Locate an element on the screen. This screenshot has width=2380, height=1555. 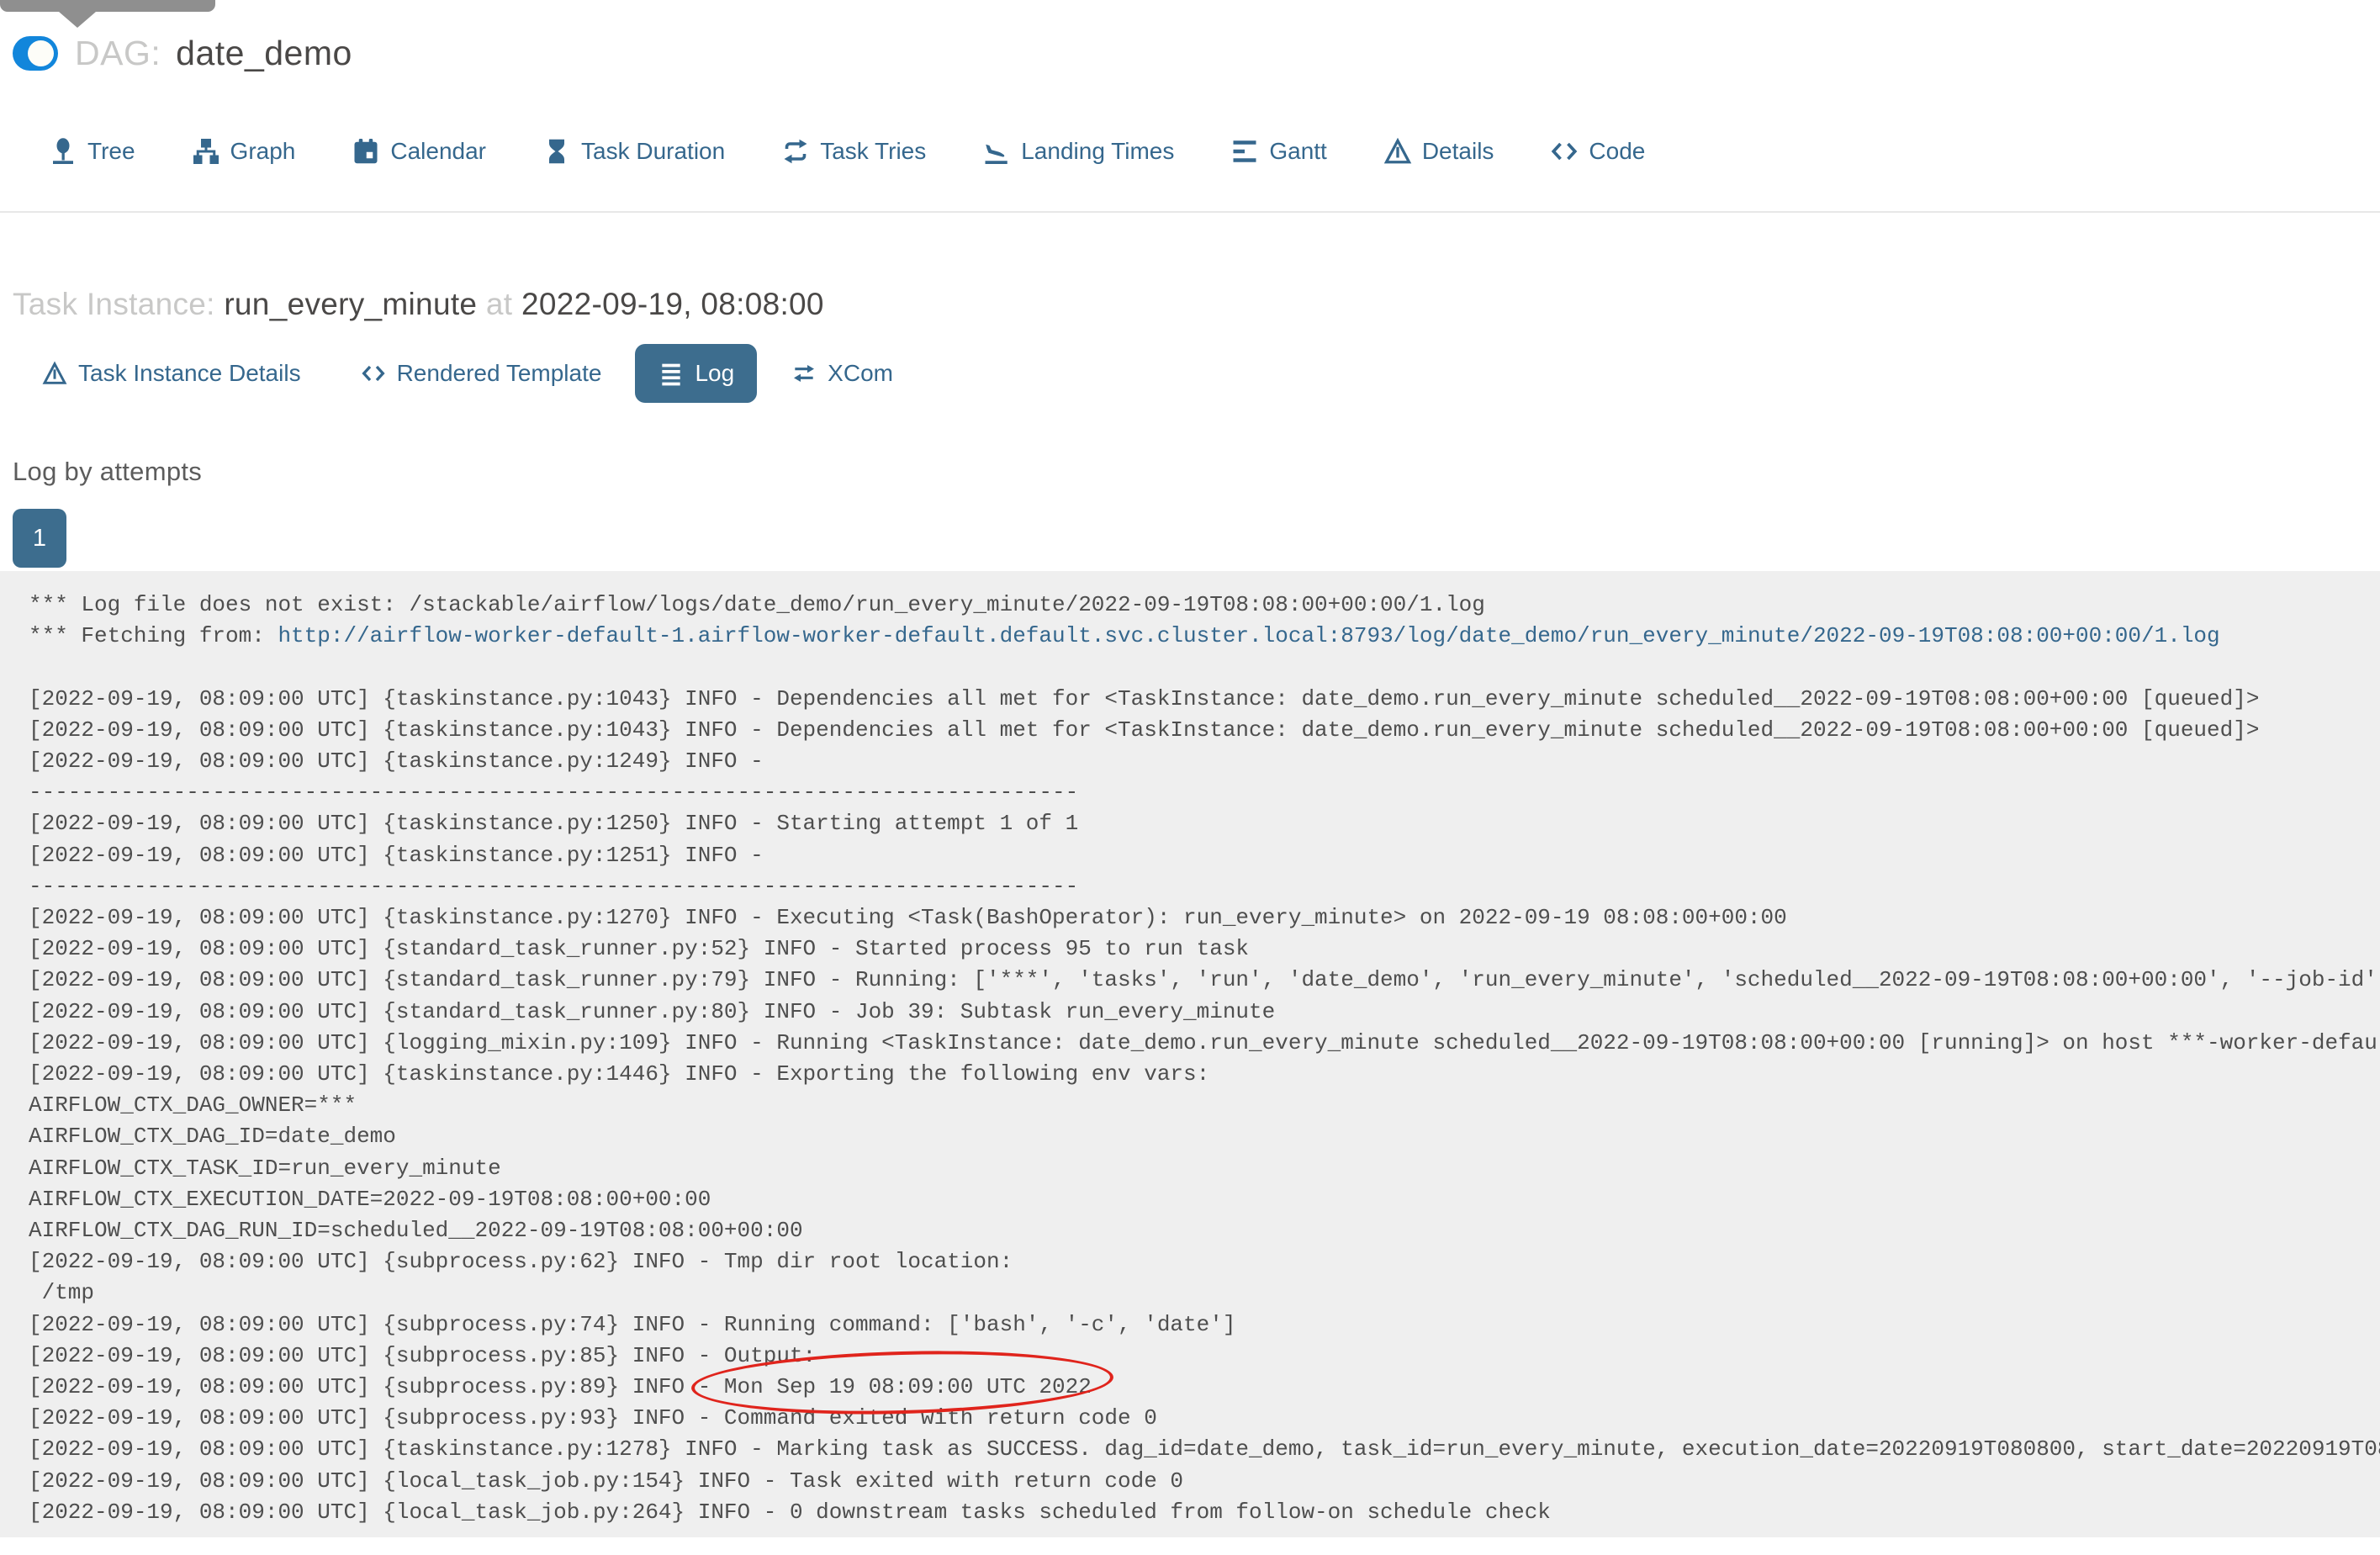
subtab-xcom: XCom is located at coordinates (842, 373).